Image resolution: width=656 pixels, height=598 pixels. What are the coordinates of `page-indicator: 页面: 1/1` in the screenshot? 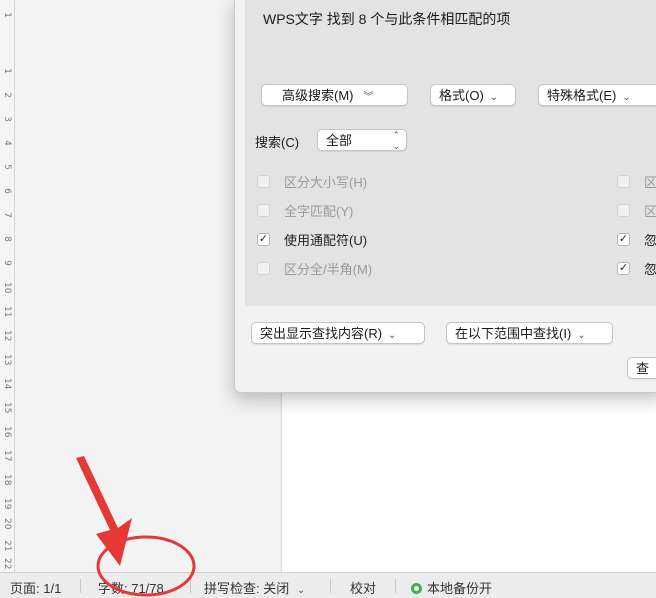 It's located at (35, 587).